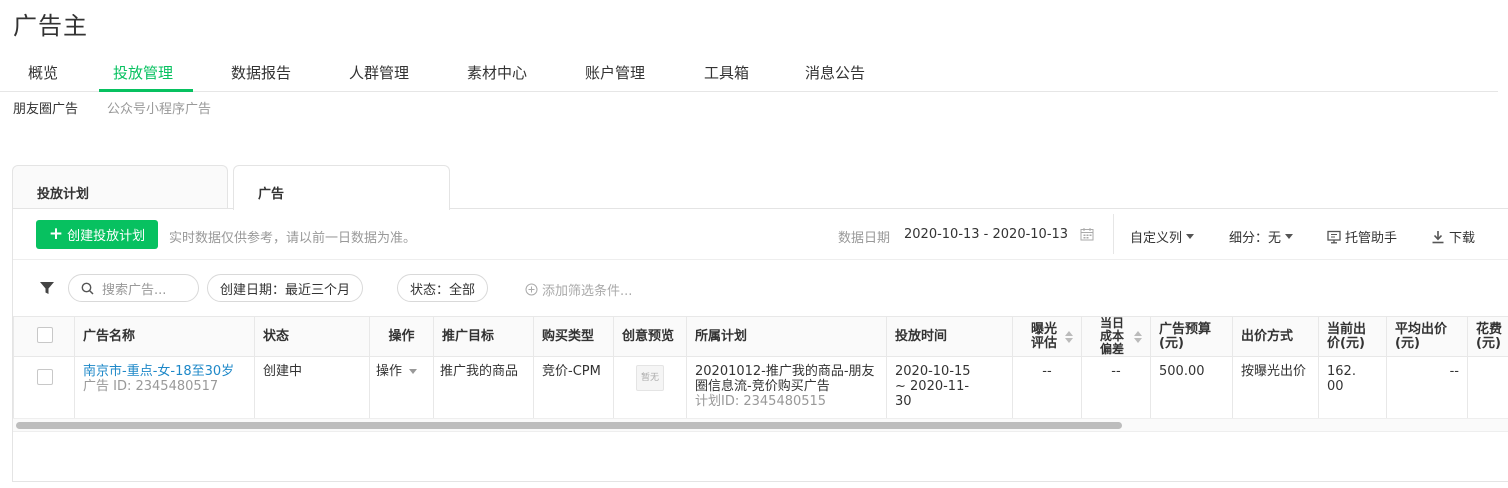 The height and width of the screenshot is (488, 1508). Describe the element at coordinates (401, 336) in the screenshot. I see `col-action: 操作` at that location.